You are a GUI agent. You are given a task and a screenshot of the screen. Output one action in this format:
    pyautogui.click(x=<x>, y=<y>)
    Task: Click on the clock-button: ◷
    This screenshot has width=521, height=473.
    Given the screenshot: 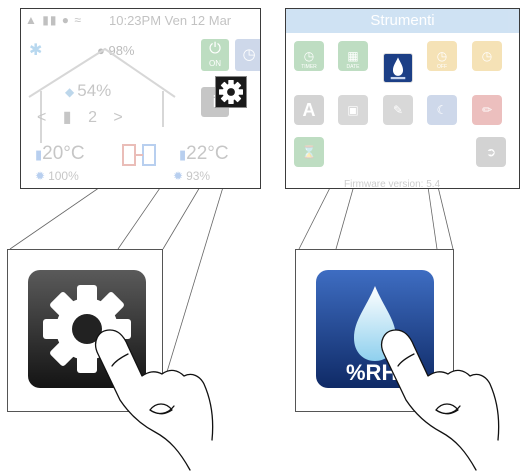 What is the action you would take?
    pyautogui.click(x=247, y=55)
    